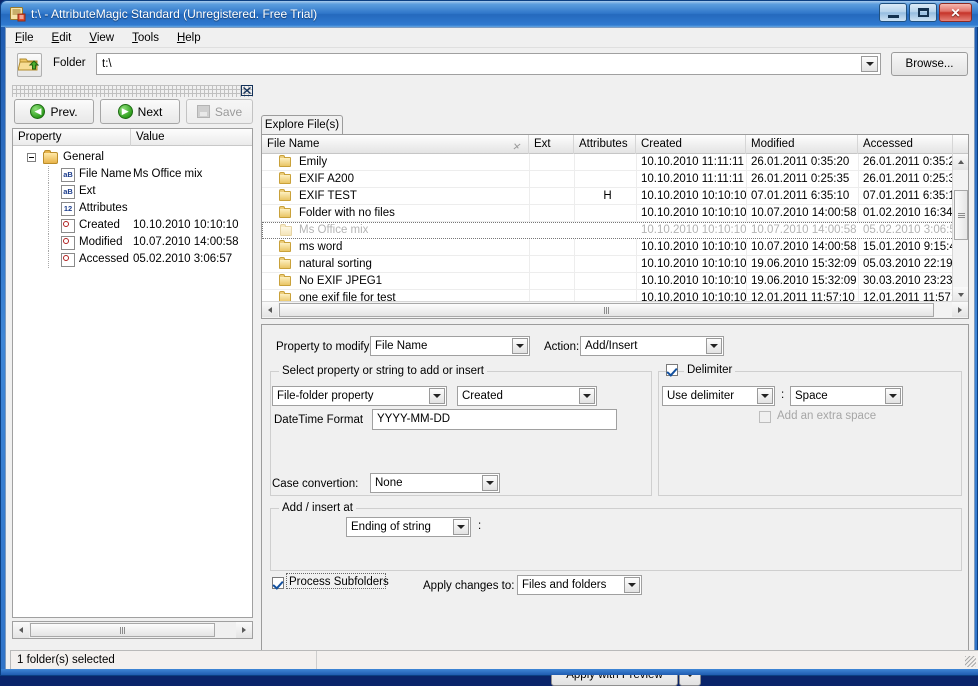 Image resolution: width=978 pixels, height=686 pixels. I want to click on file-list-vscrollbar, so click(960, 228).